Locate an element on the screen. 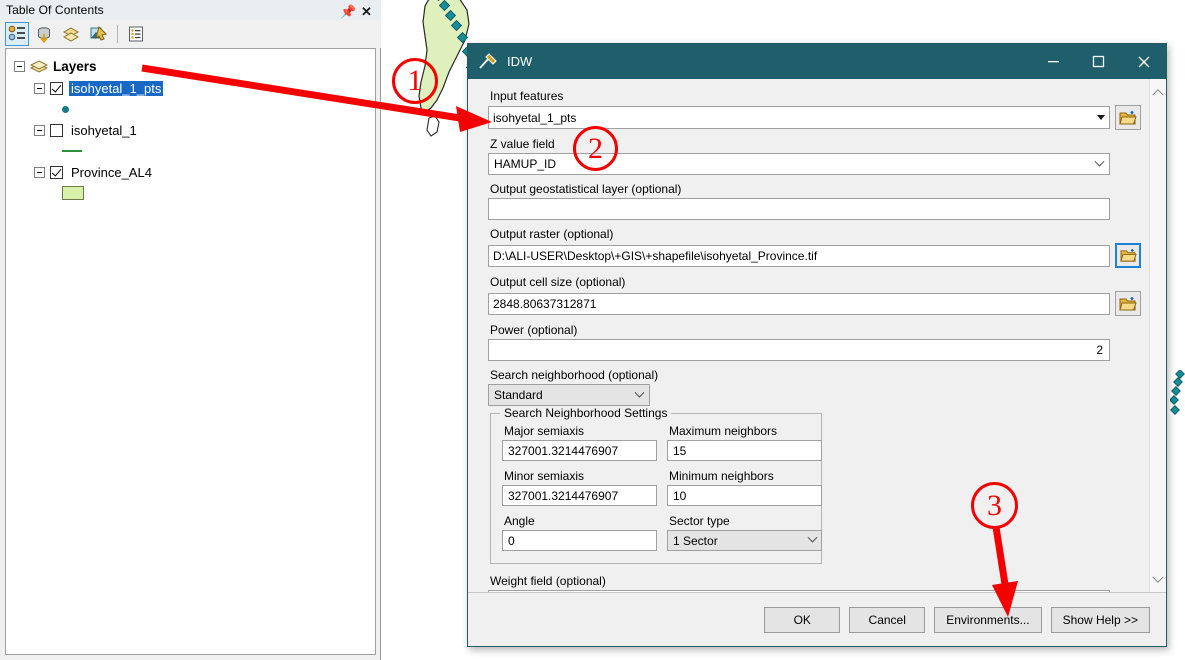 This screenshot has width=1185, height=660. search-neighborhood-select: Standard is located at coordinates (569, 395).